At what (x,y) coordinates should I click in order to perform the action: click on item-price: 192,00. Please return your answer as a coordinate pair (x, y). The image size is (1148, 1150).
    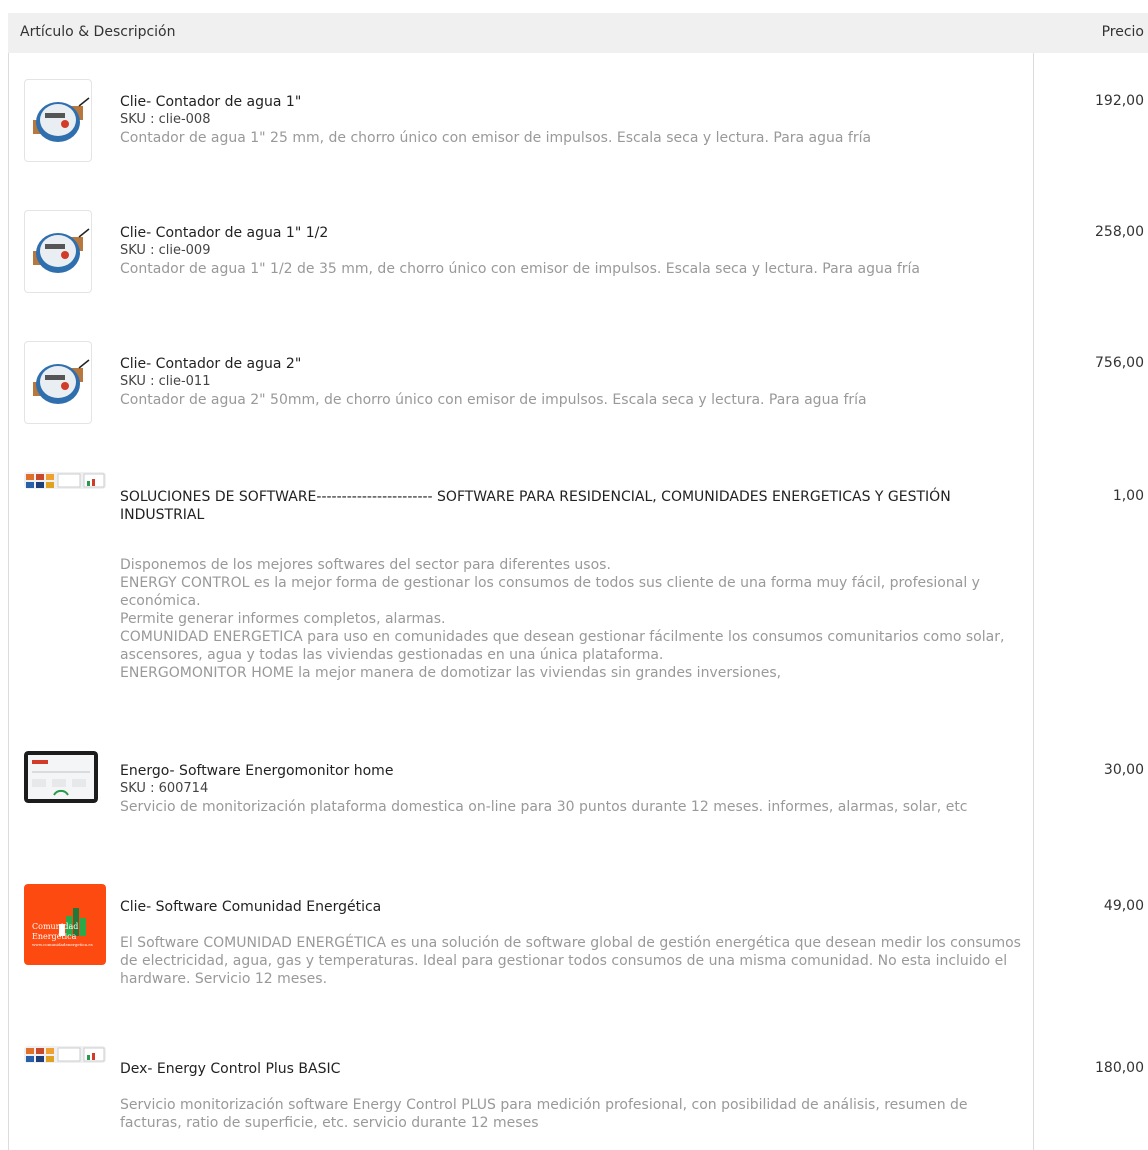
    Looking at the image, I should click on (1119, 101).